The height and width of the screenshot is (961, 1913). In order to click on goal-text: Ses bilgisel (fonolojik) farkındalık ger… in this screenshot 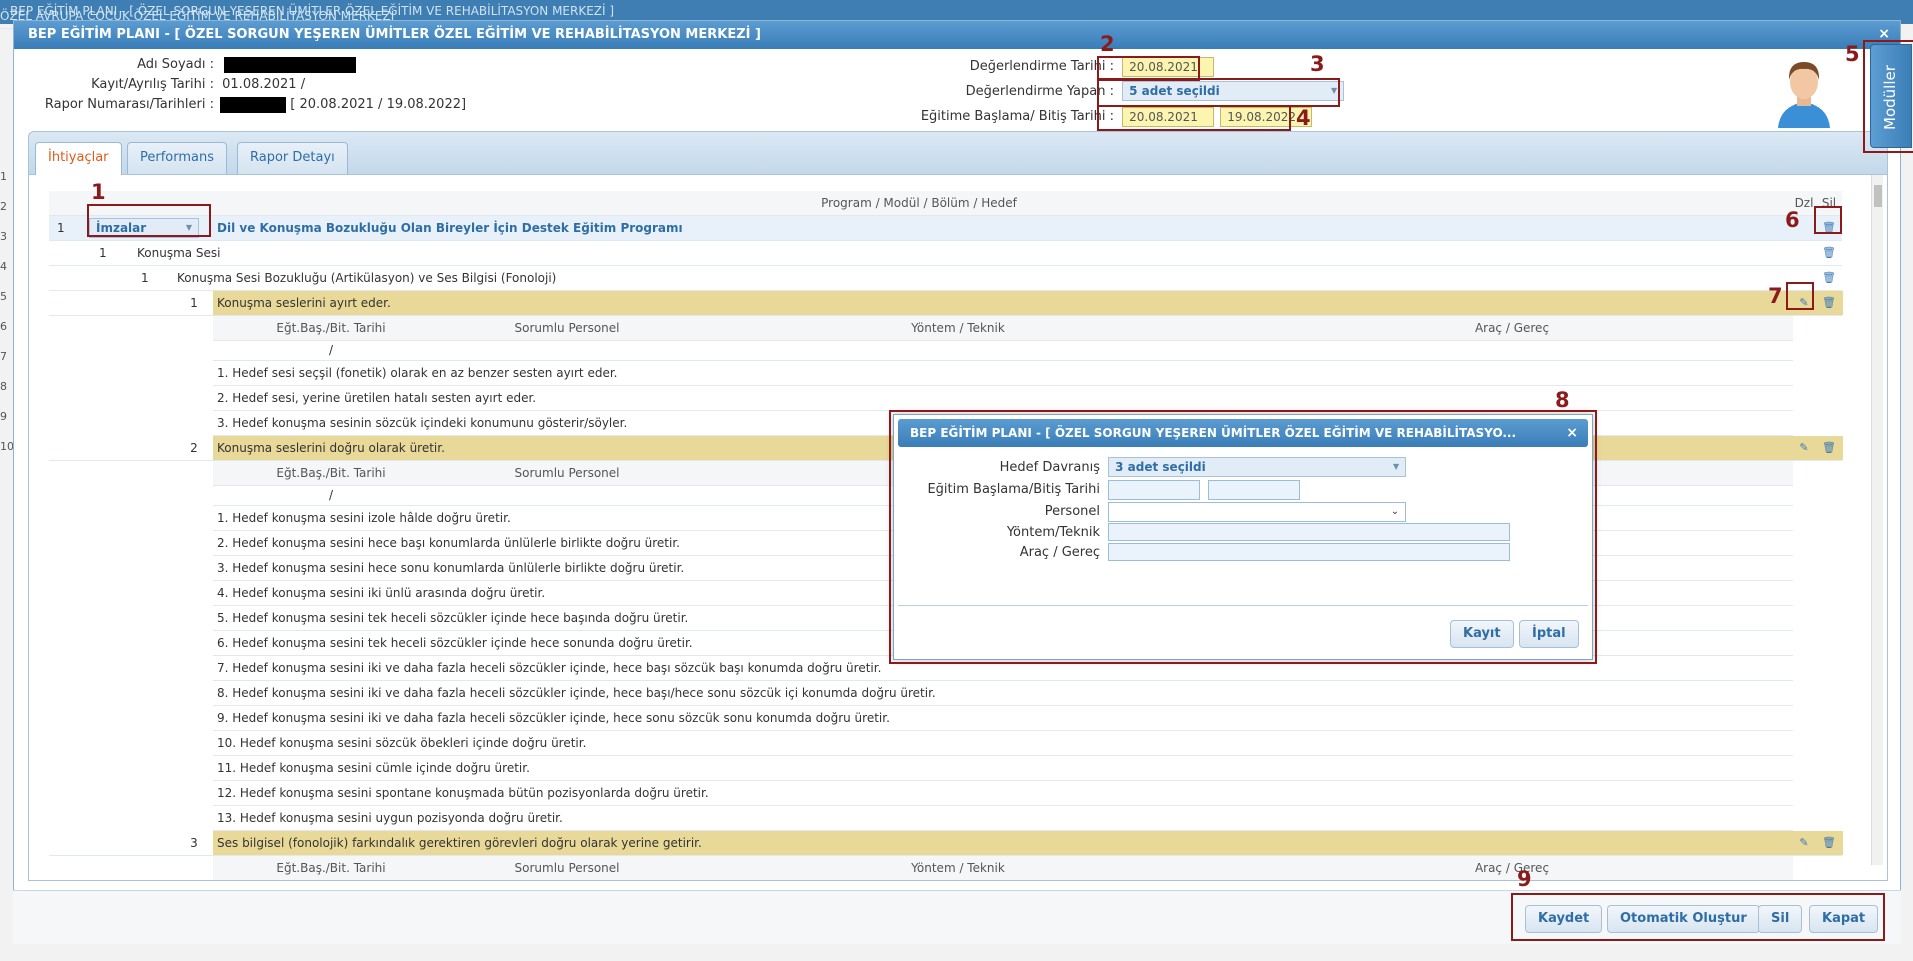, I will do `click(1028, 843)`.